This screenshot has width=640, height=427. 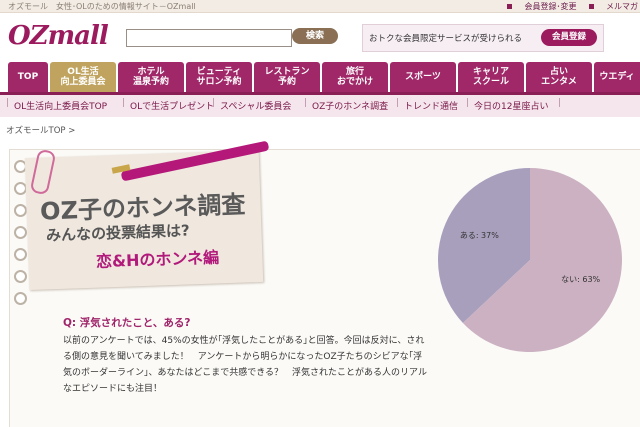 What do you see at coordinates (355, 77) in the screenshot?
I see `tab-travel: 旅行 おでかけ` at bounding box center [355, 77].